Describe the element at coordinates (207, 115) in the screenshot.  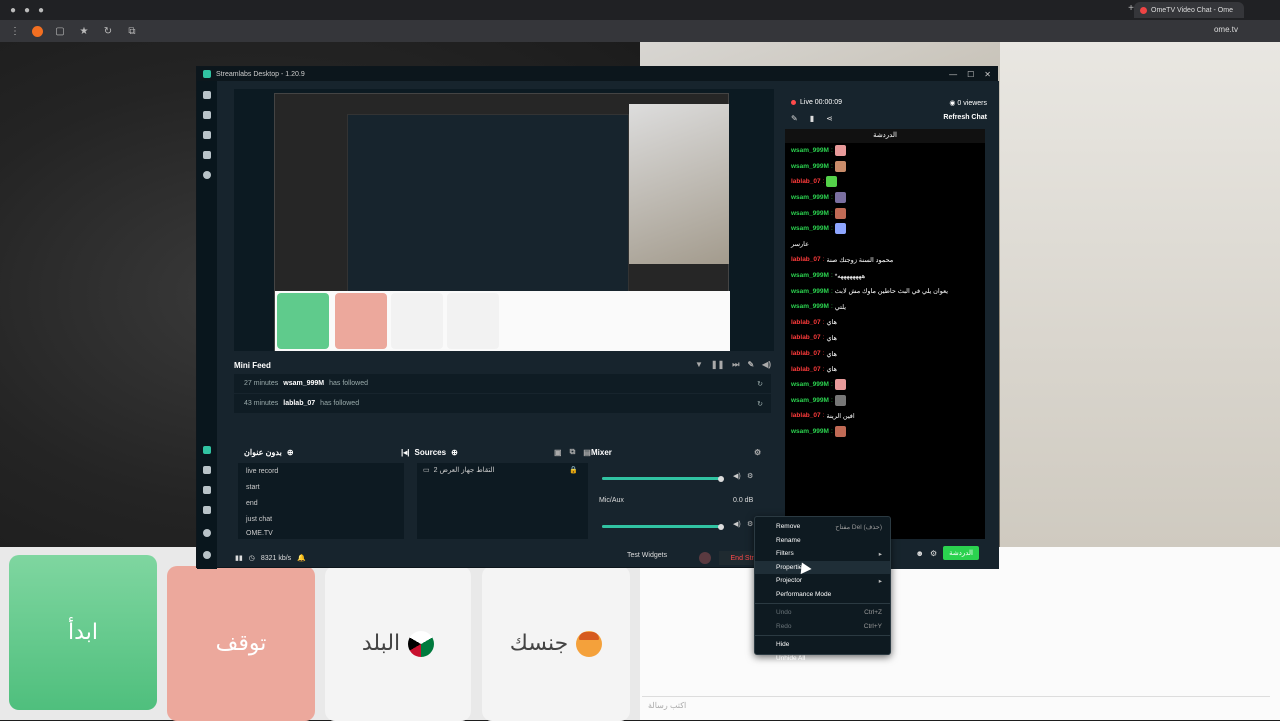
I see `themes-icon` at that location.